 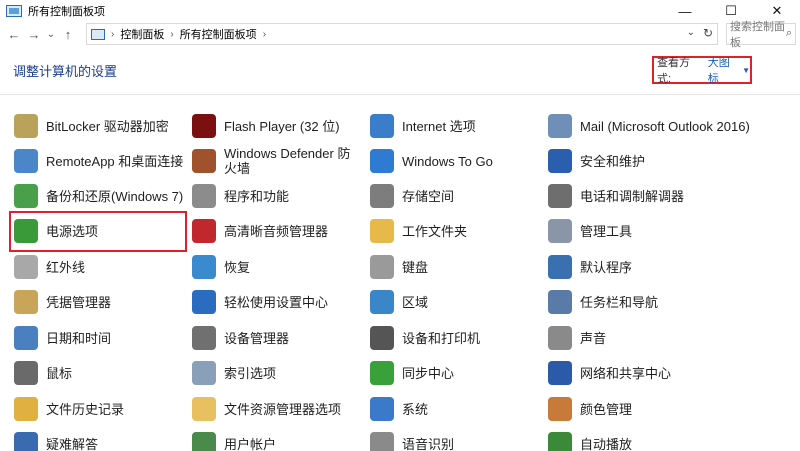 What do you see at coordinates (277, 409) in the screenshot?
I see `control-panel-item: 文件资源管理器选项` at bounding box center [277, 409].